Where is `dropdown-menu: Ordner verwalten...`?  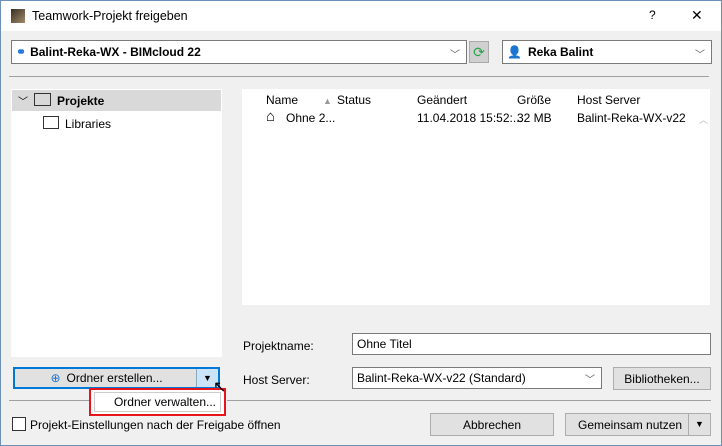 dropdown-menu: Ordner verwalten... is located at coordinates (157, 402).